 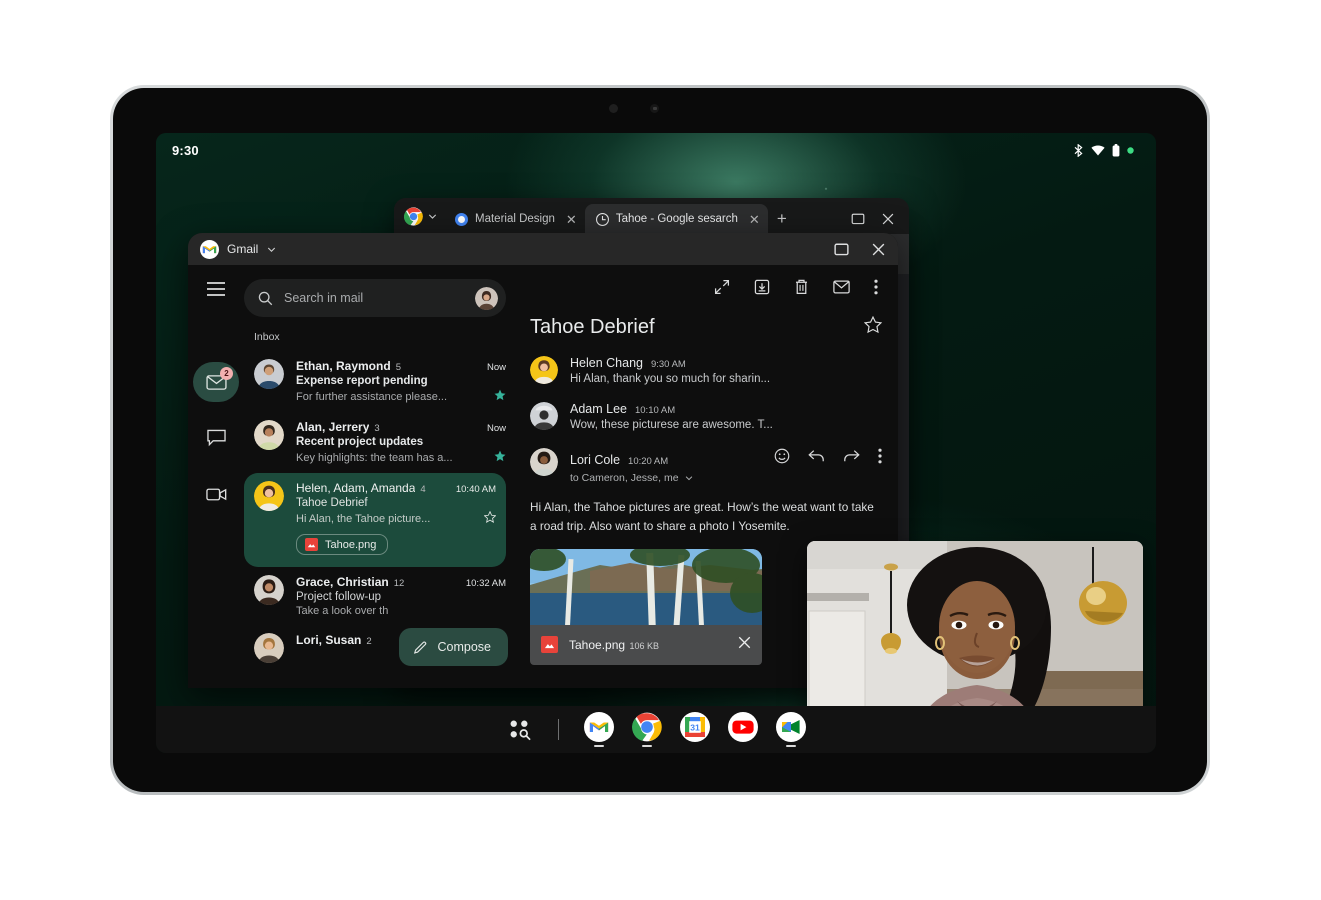 I want to click on taskbar: 31, so click(x=656, y=729).